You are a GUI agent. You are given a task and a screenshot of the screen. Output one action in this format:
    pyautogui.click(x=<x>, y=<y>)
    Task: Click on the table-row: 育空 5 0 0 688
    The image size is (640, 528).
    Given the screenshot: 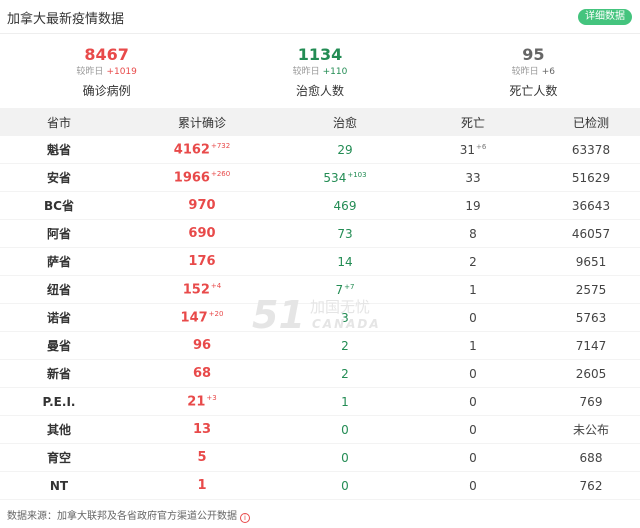 What is the action you would take?
    pyautogui.click(x=320, y=458)
    